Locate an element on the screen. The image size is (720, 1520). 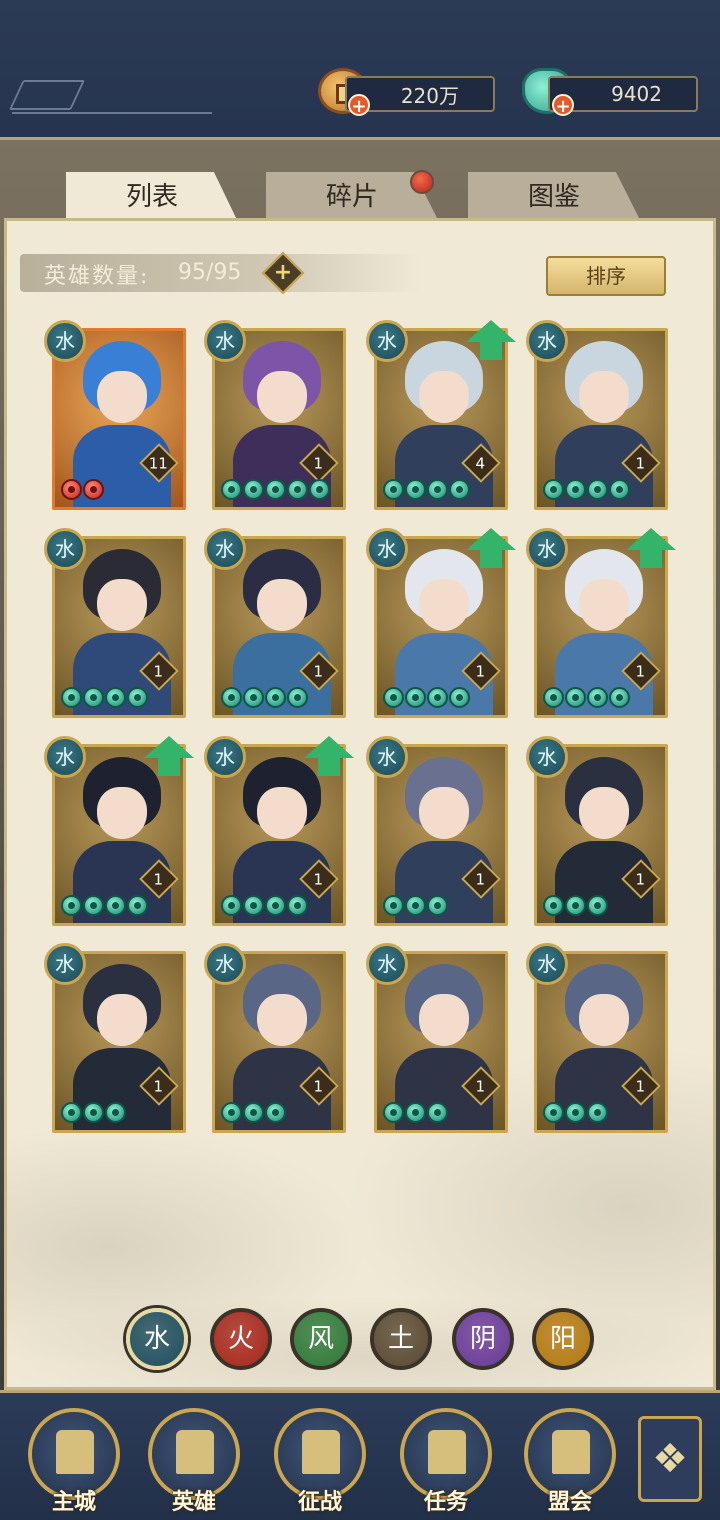
add-coins-button: + is located at coordinates (359, 105).